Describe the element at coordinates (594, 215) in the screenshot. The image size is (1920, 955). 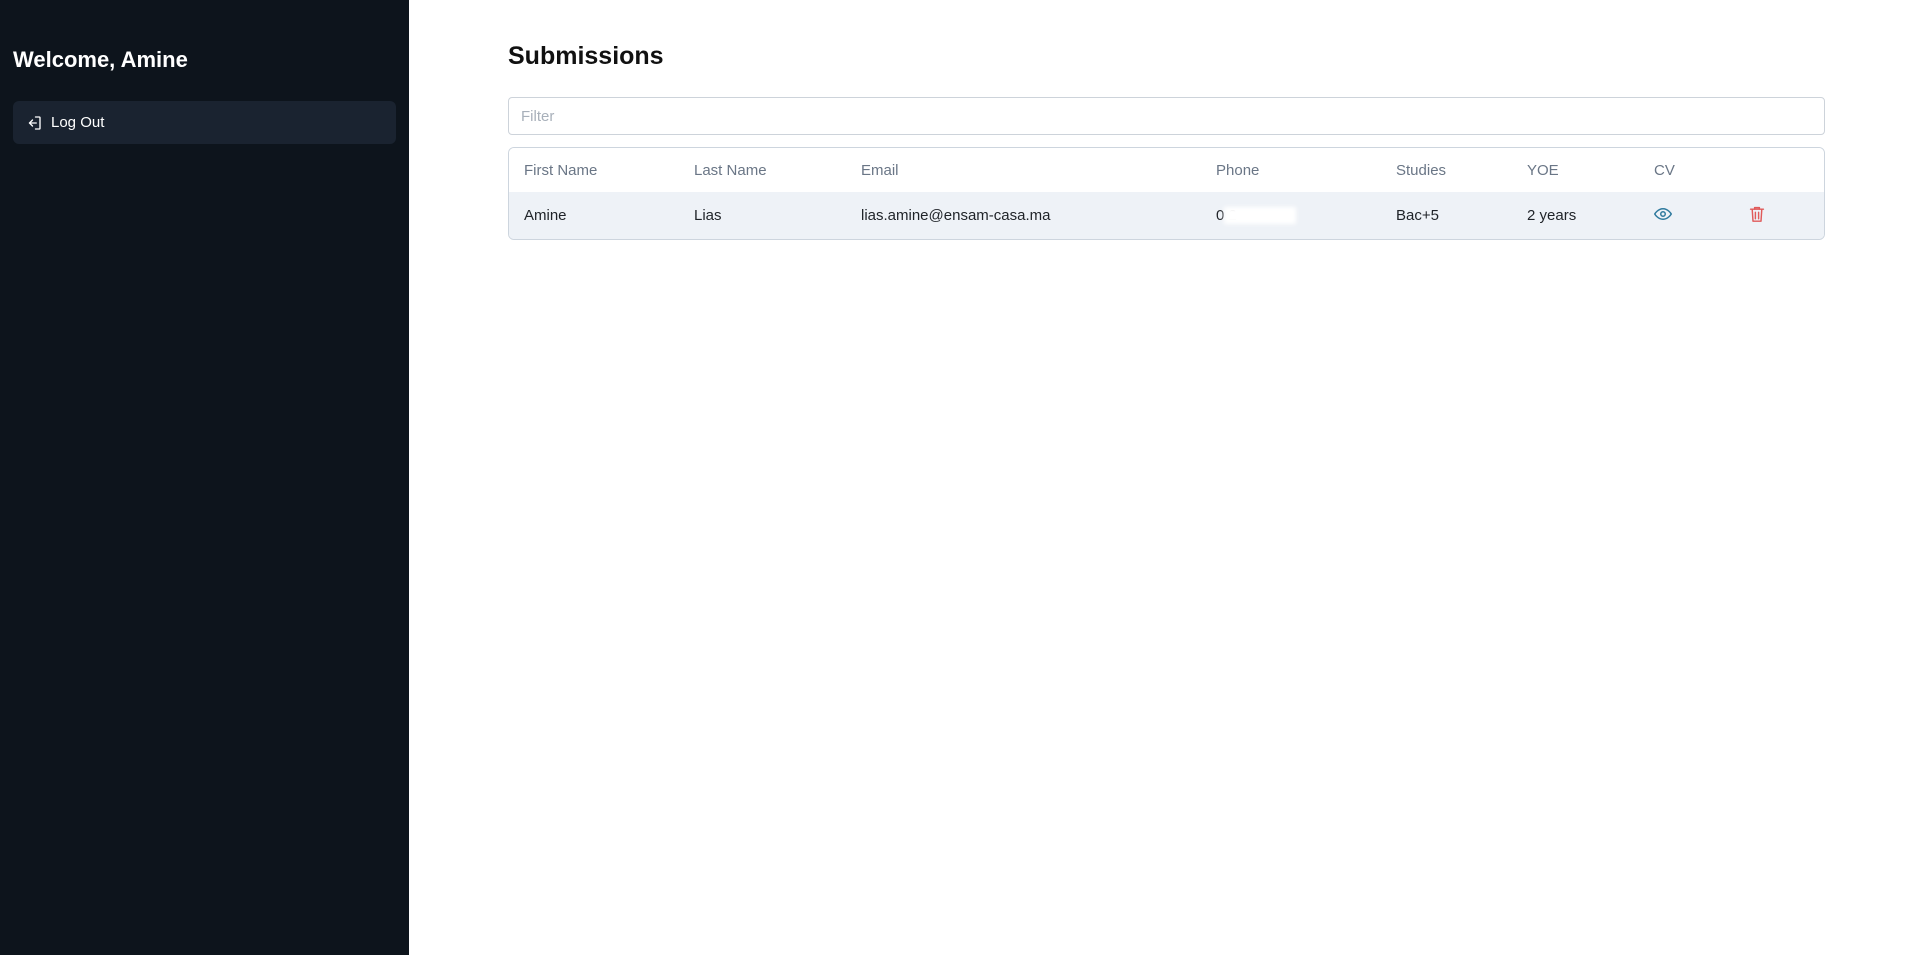
I see `cell-first-name: Amine` at that location.